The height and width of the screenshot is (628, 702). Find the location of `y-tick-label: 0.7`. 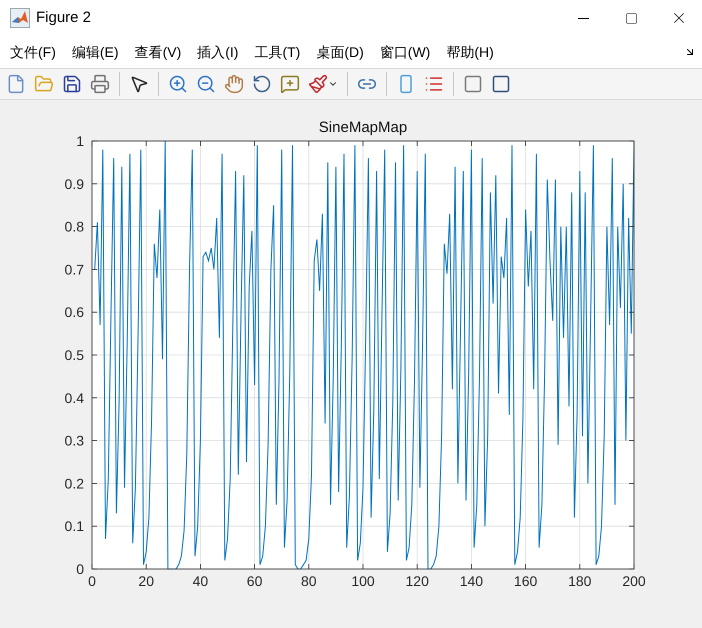

y-tick-label: 0.7 is located at coordinates (74, 269).